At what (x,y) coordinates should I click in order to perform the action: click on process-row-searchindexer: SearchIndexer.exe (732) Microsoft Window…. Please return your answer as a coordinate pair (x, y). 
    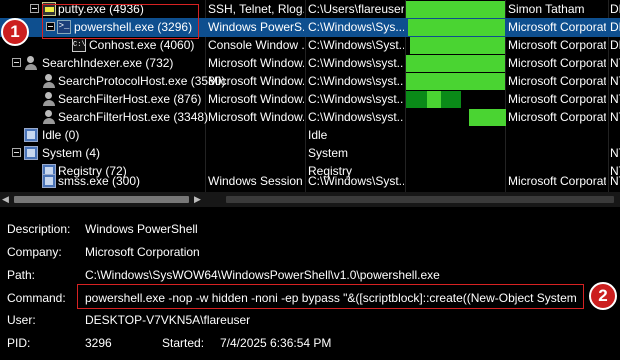
    Looking at the image, I should click on (310, 63).